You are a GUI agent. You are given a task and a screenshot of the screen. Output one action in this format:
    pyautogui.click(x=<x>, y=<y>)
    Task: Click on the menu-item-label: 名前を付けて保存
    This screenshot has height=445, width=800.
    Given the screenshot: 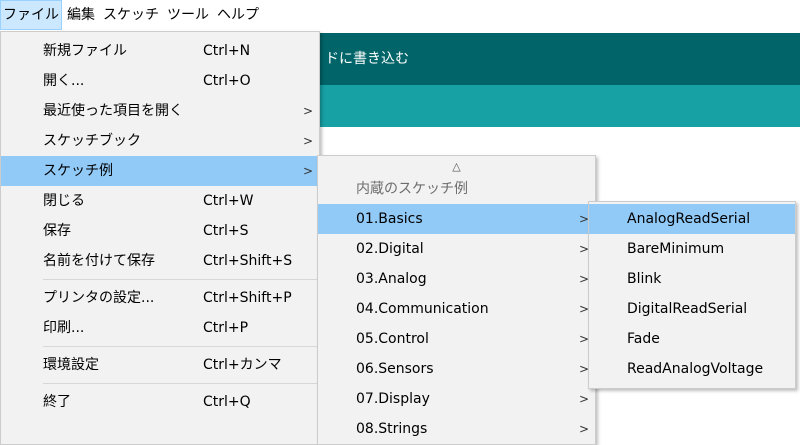 What is the action you would take?
    pyautogui.click(x=99, y=261)
    